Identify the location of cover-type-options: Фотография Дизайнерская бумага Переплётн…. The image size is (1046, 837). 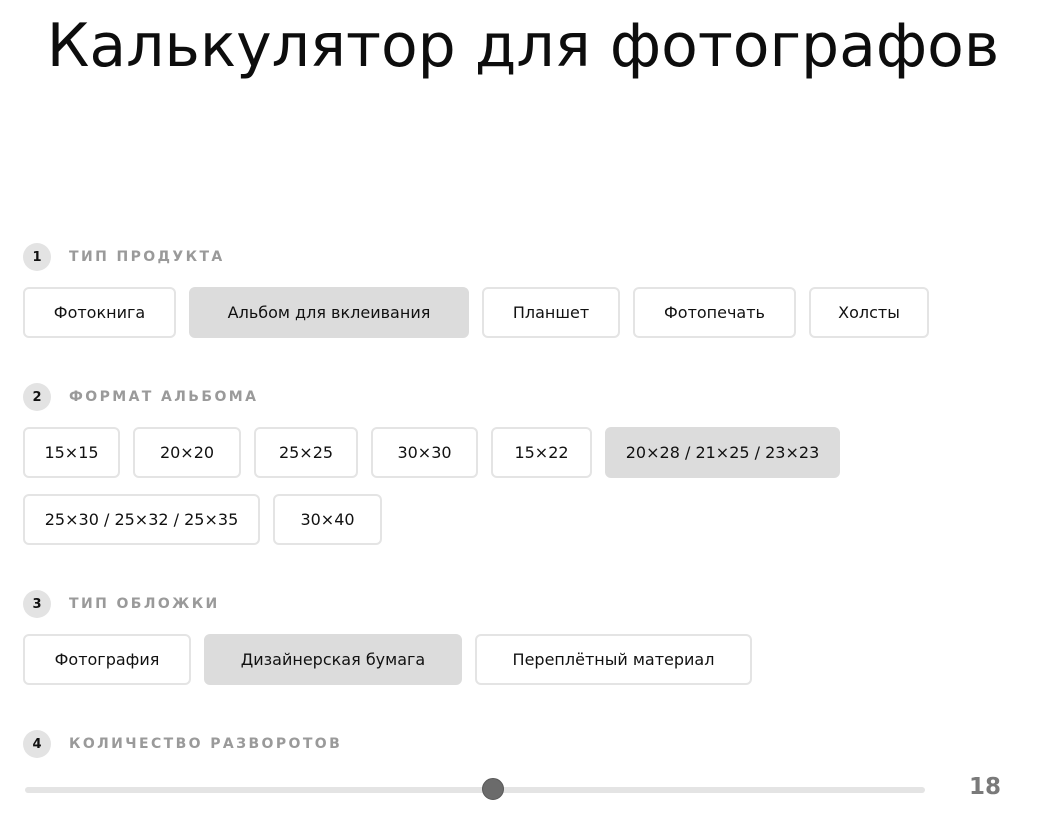
(387, 659).